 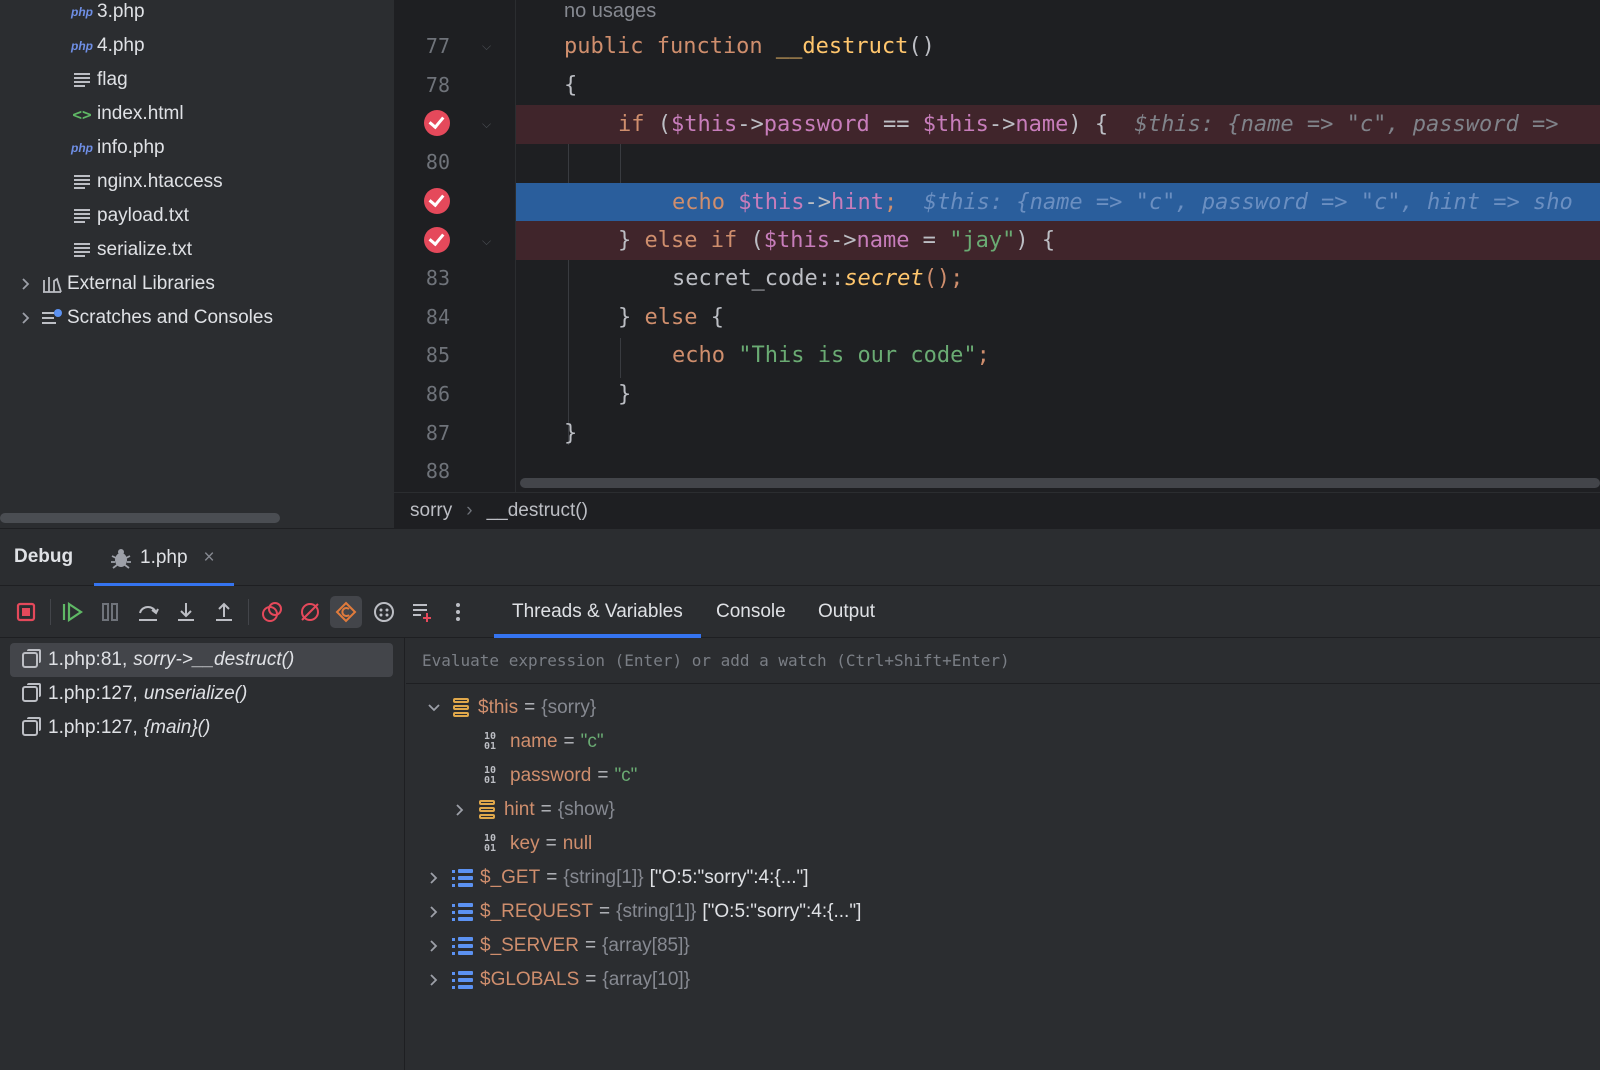 I want to click on variable-globals: $GLOBALS = {array[10]}, so click(x=557, y=980).